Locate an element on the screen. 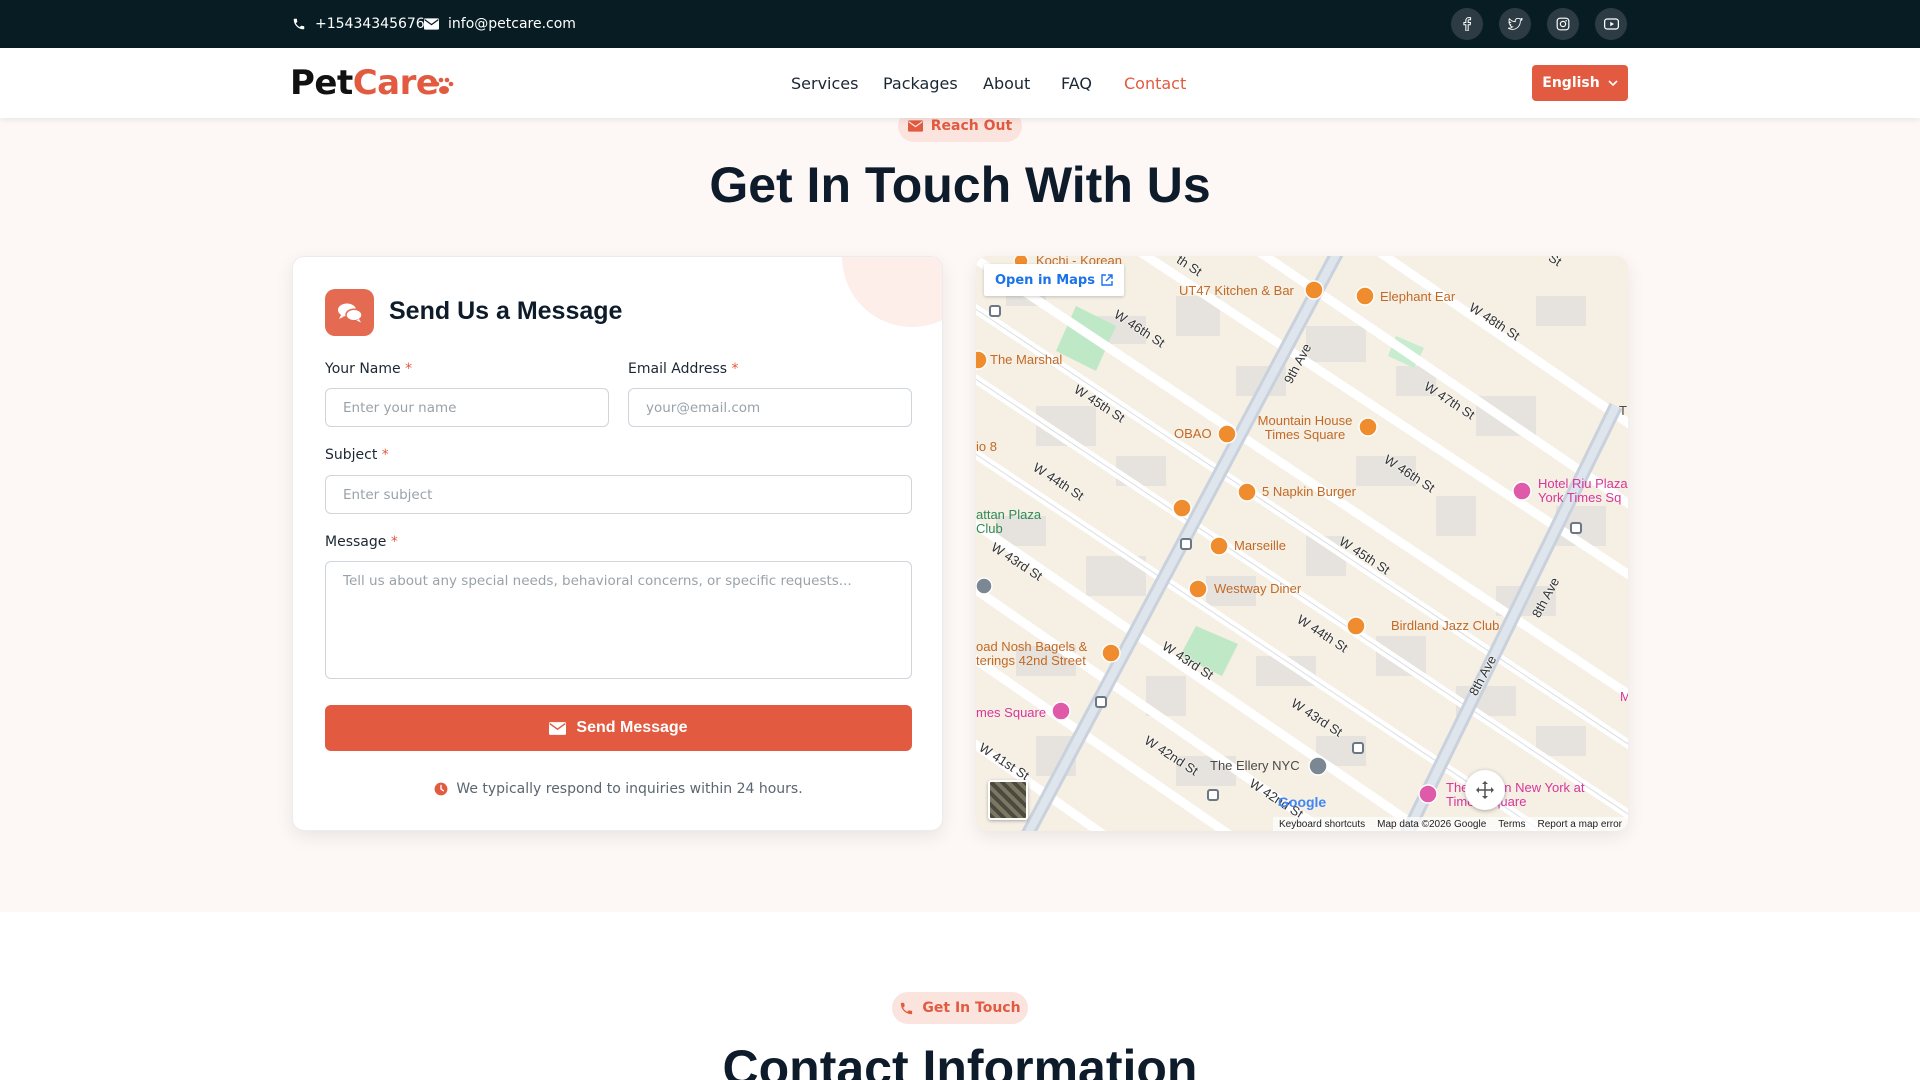 The image size is (1920, 1080). phone-number: +15434345676 is located at coordinates (370, 24).